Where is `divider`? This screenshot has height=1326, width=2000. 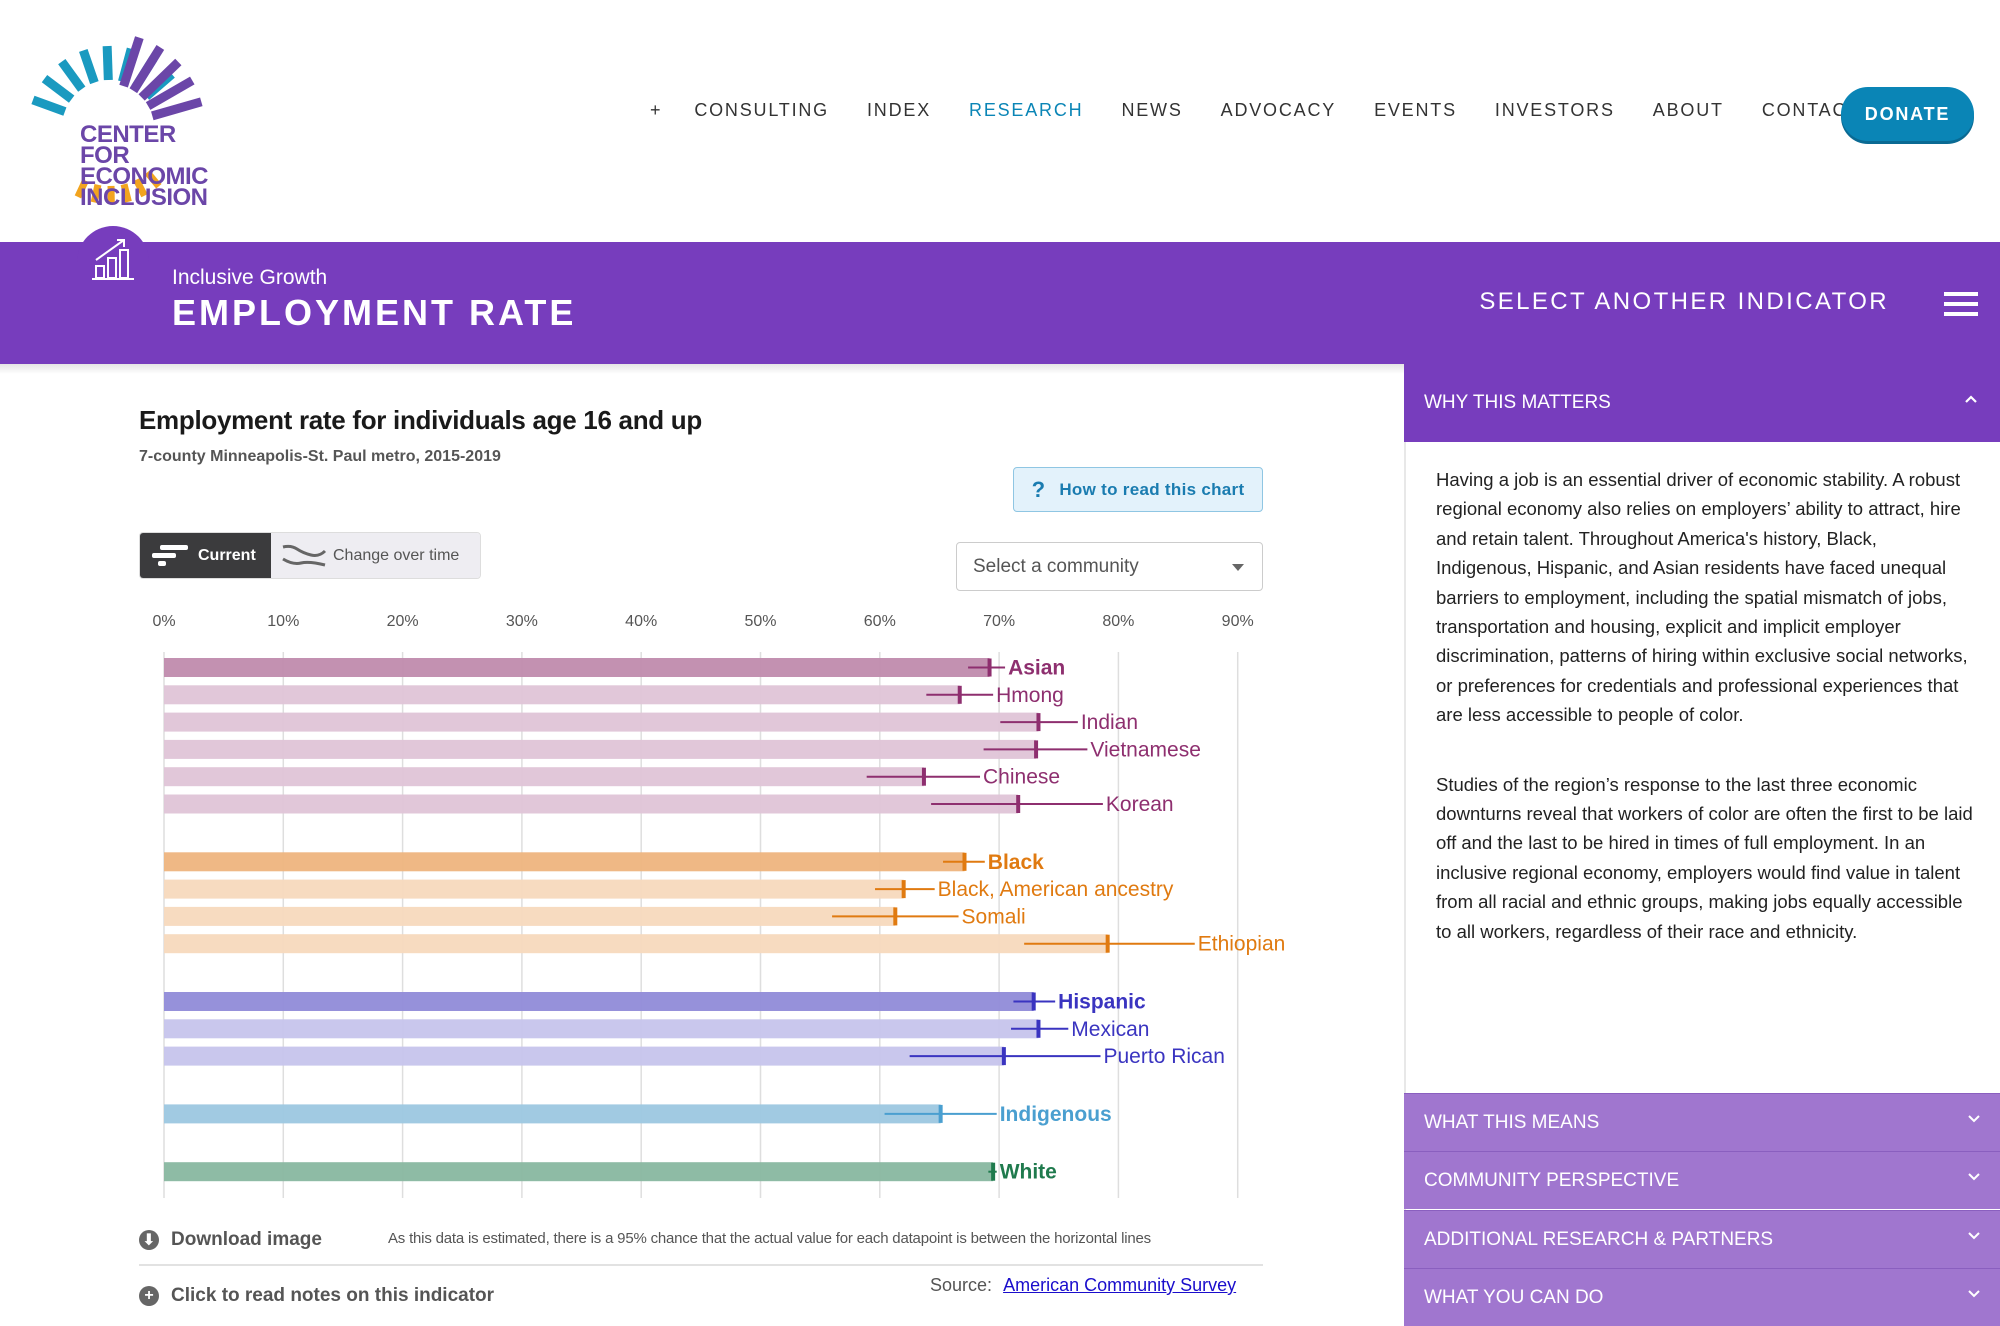
divider is located at coordinates (701, 1265).